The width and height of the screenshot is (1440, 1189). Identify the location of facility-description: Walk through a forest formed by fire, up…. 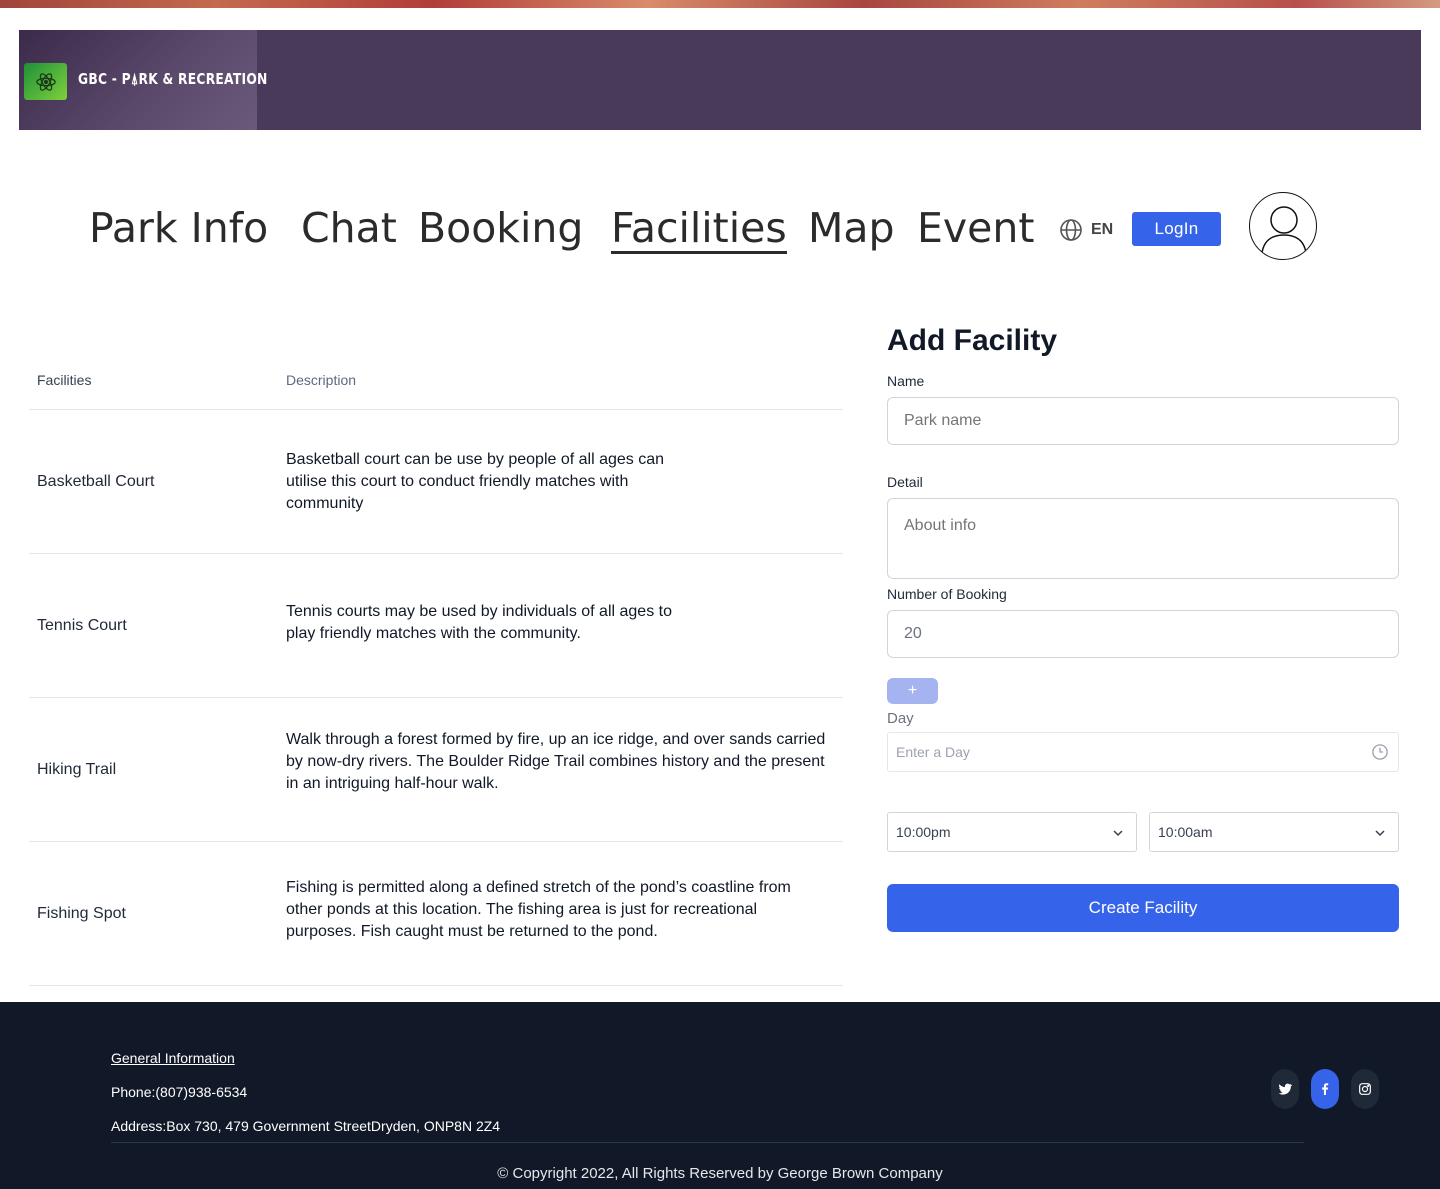
(556, 761).